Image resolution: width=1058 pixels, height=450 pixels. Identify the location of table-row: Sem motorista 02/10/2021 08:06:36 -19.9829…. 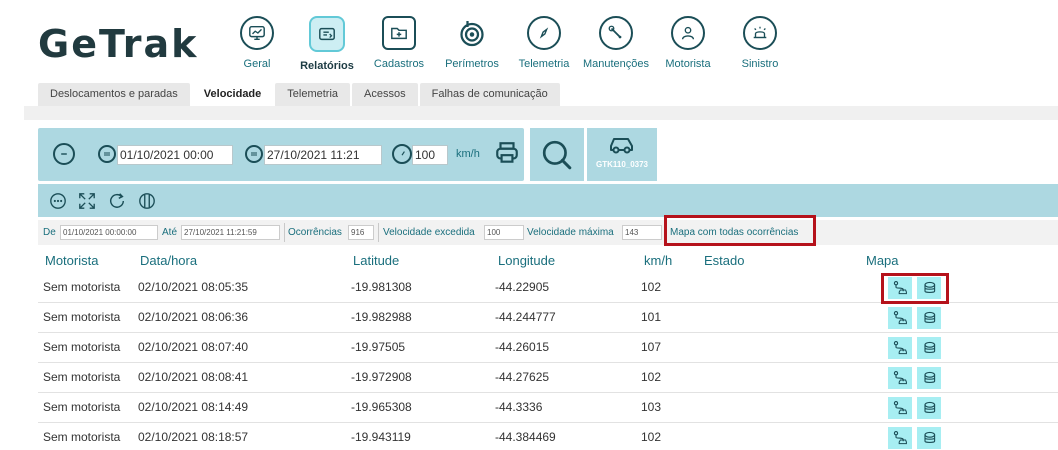
(548, 318).